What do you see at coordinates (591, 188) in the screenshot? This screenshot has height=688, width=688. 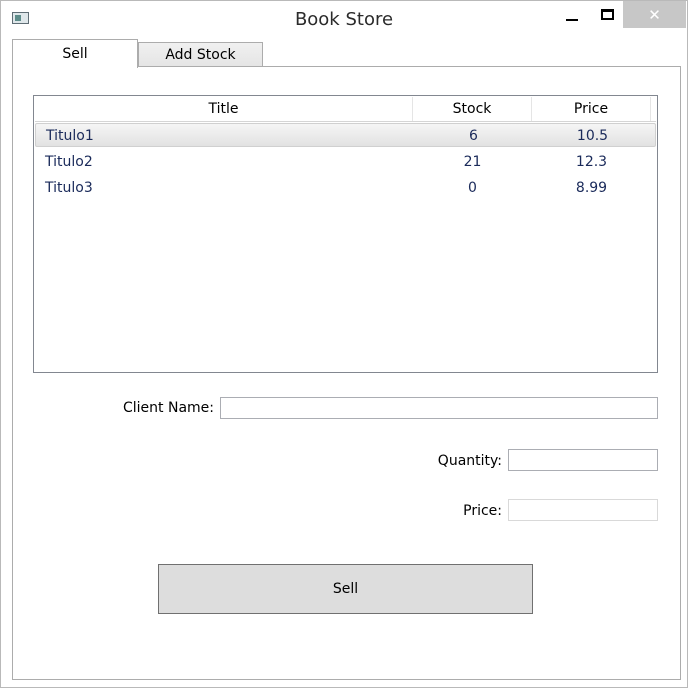 I see `row-price: 8.99` at bounding box center [591, 188].